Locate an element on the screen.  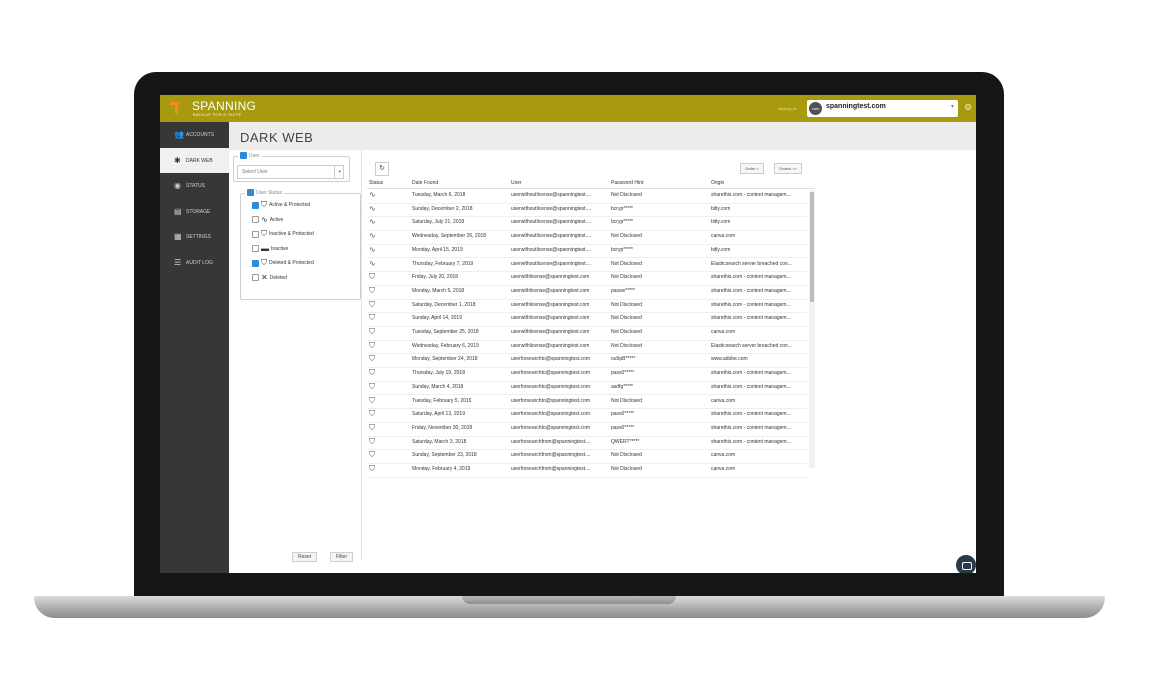
status-option: ⛉ Inactive & Protected is located at coordinates (283, 234).